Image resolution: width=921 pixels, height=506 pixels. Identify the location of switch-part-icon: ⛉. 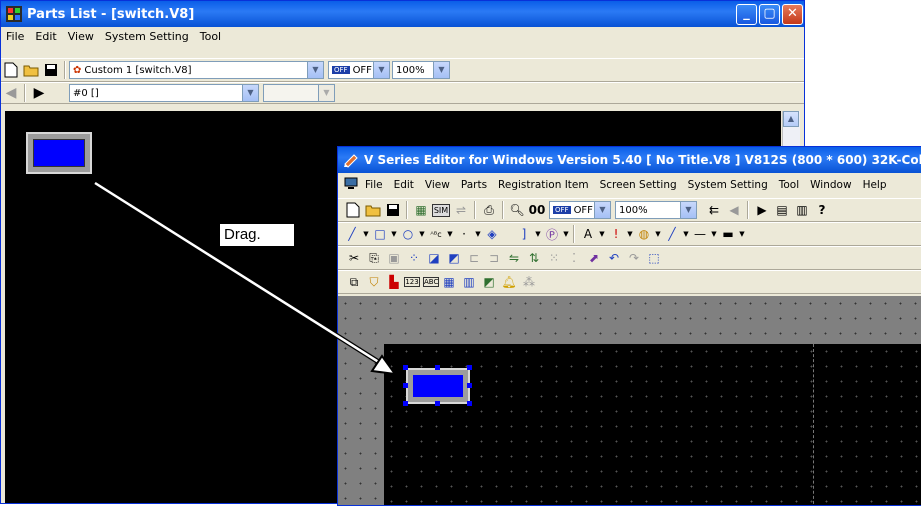
(374, 282).